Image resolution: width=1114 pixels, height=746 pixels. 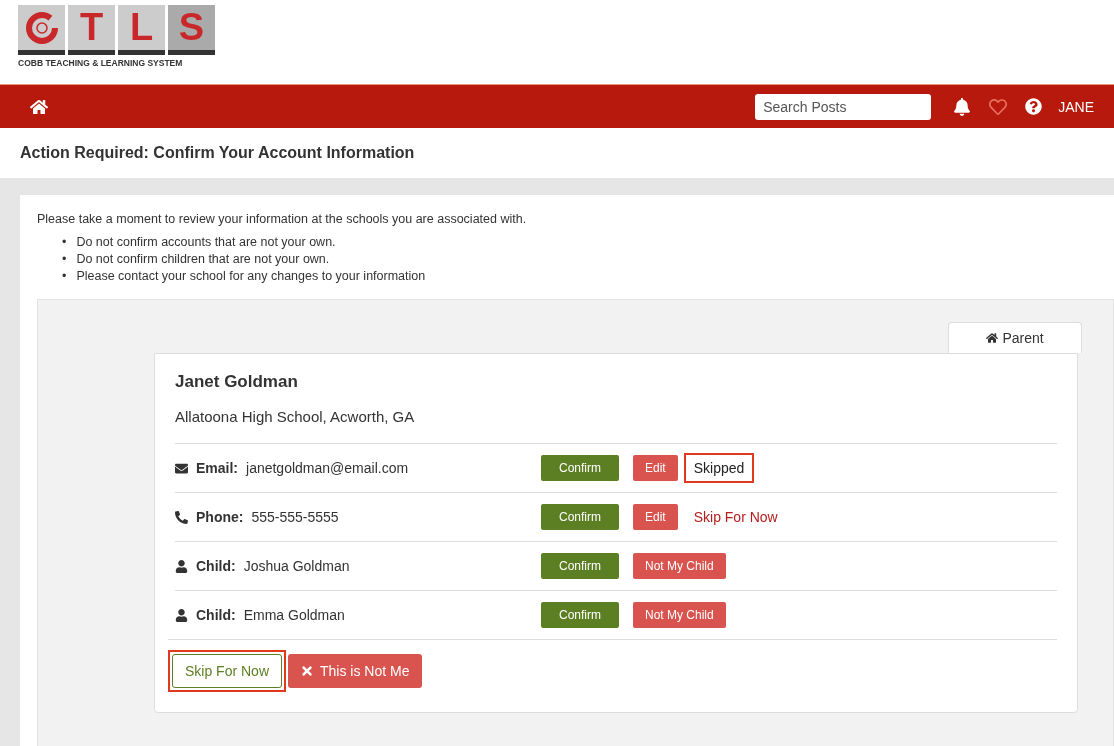 I want to click on page-title: Action Required: Confirm Your Account Information, so click(x=217, y=153).